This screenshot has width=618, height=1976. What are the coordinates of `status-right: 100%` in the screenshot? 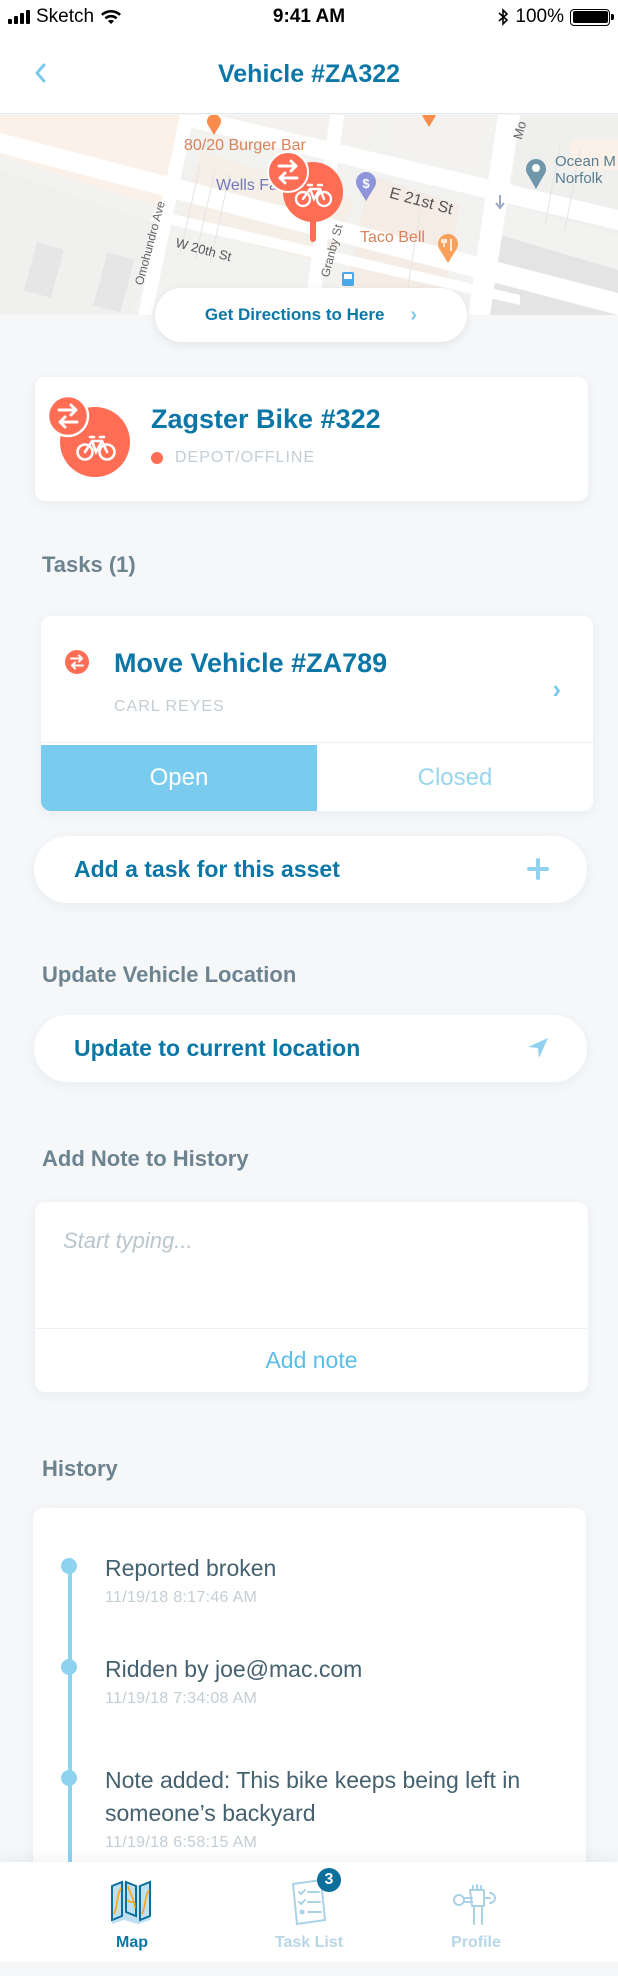 It's located at (555, 17).